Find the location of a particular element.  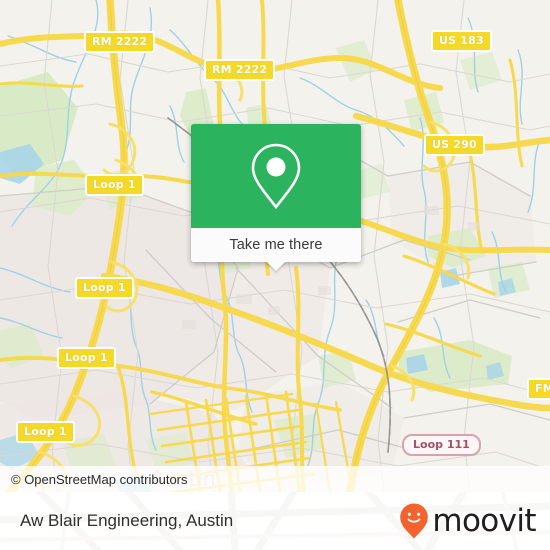

road-label-rm-2222-east: RM 2222 is located at coordinates (240, 70).